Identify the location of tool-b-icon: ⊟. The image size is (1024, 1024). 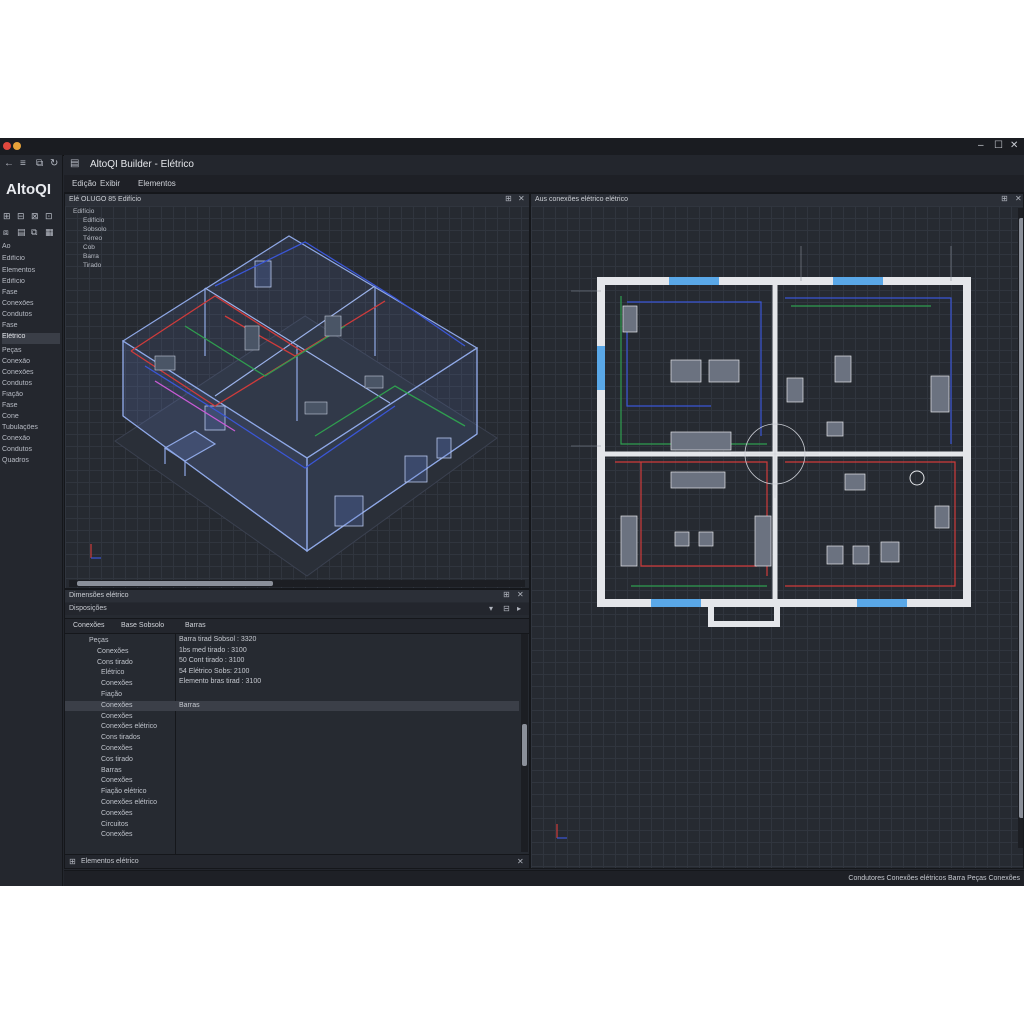
(21, 216).